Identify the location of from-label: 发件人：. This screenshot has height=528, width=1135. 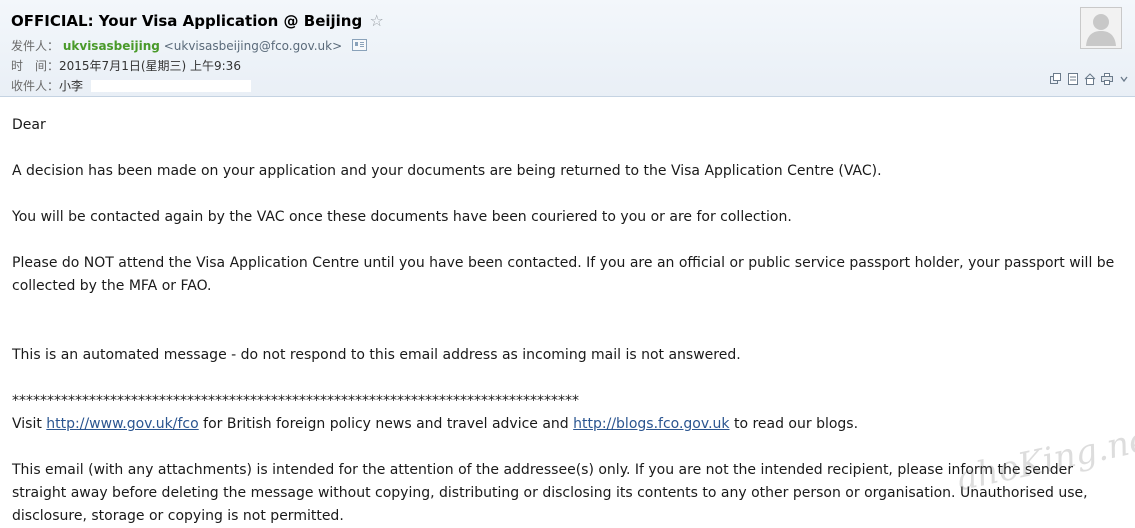
(35, 46).